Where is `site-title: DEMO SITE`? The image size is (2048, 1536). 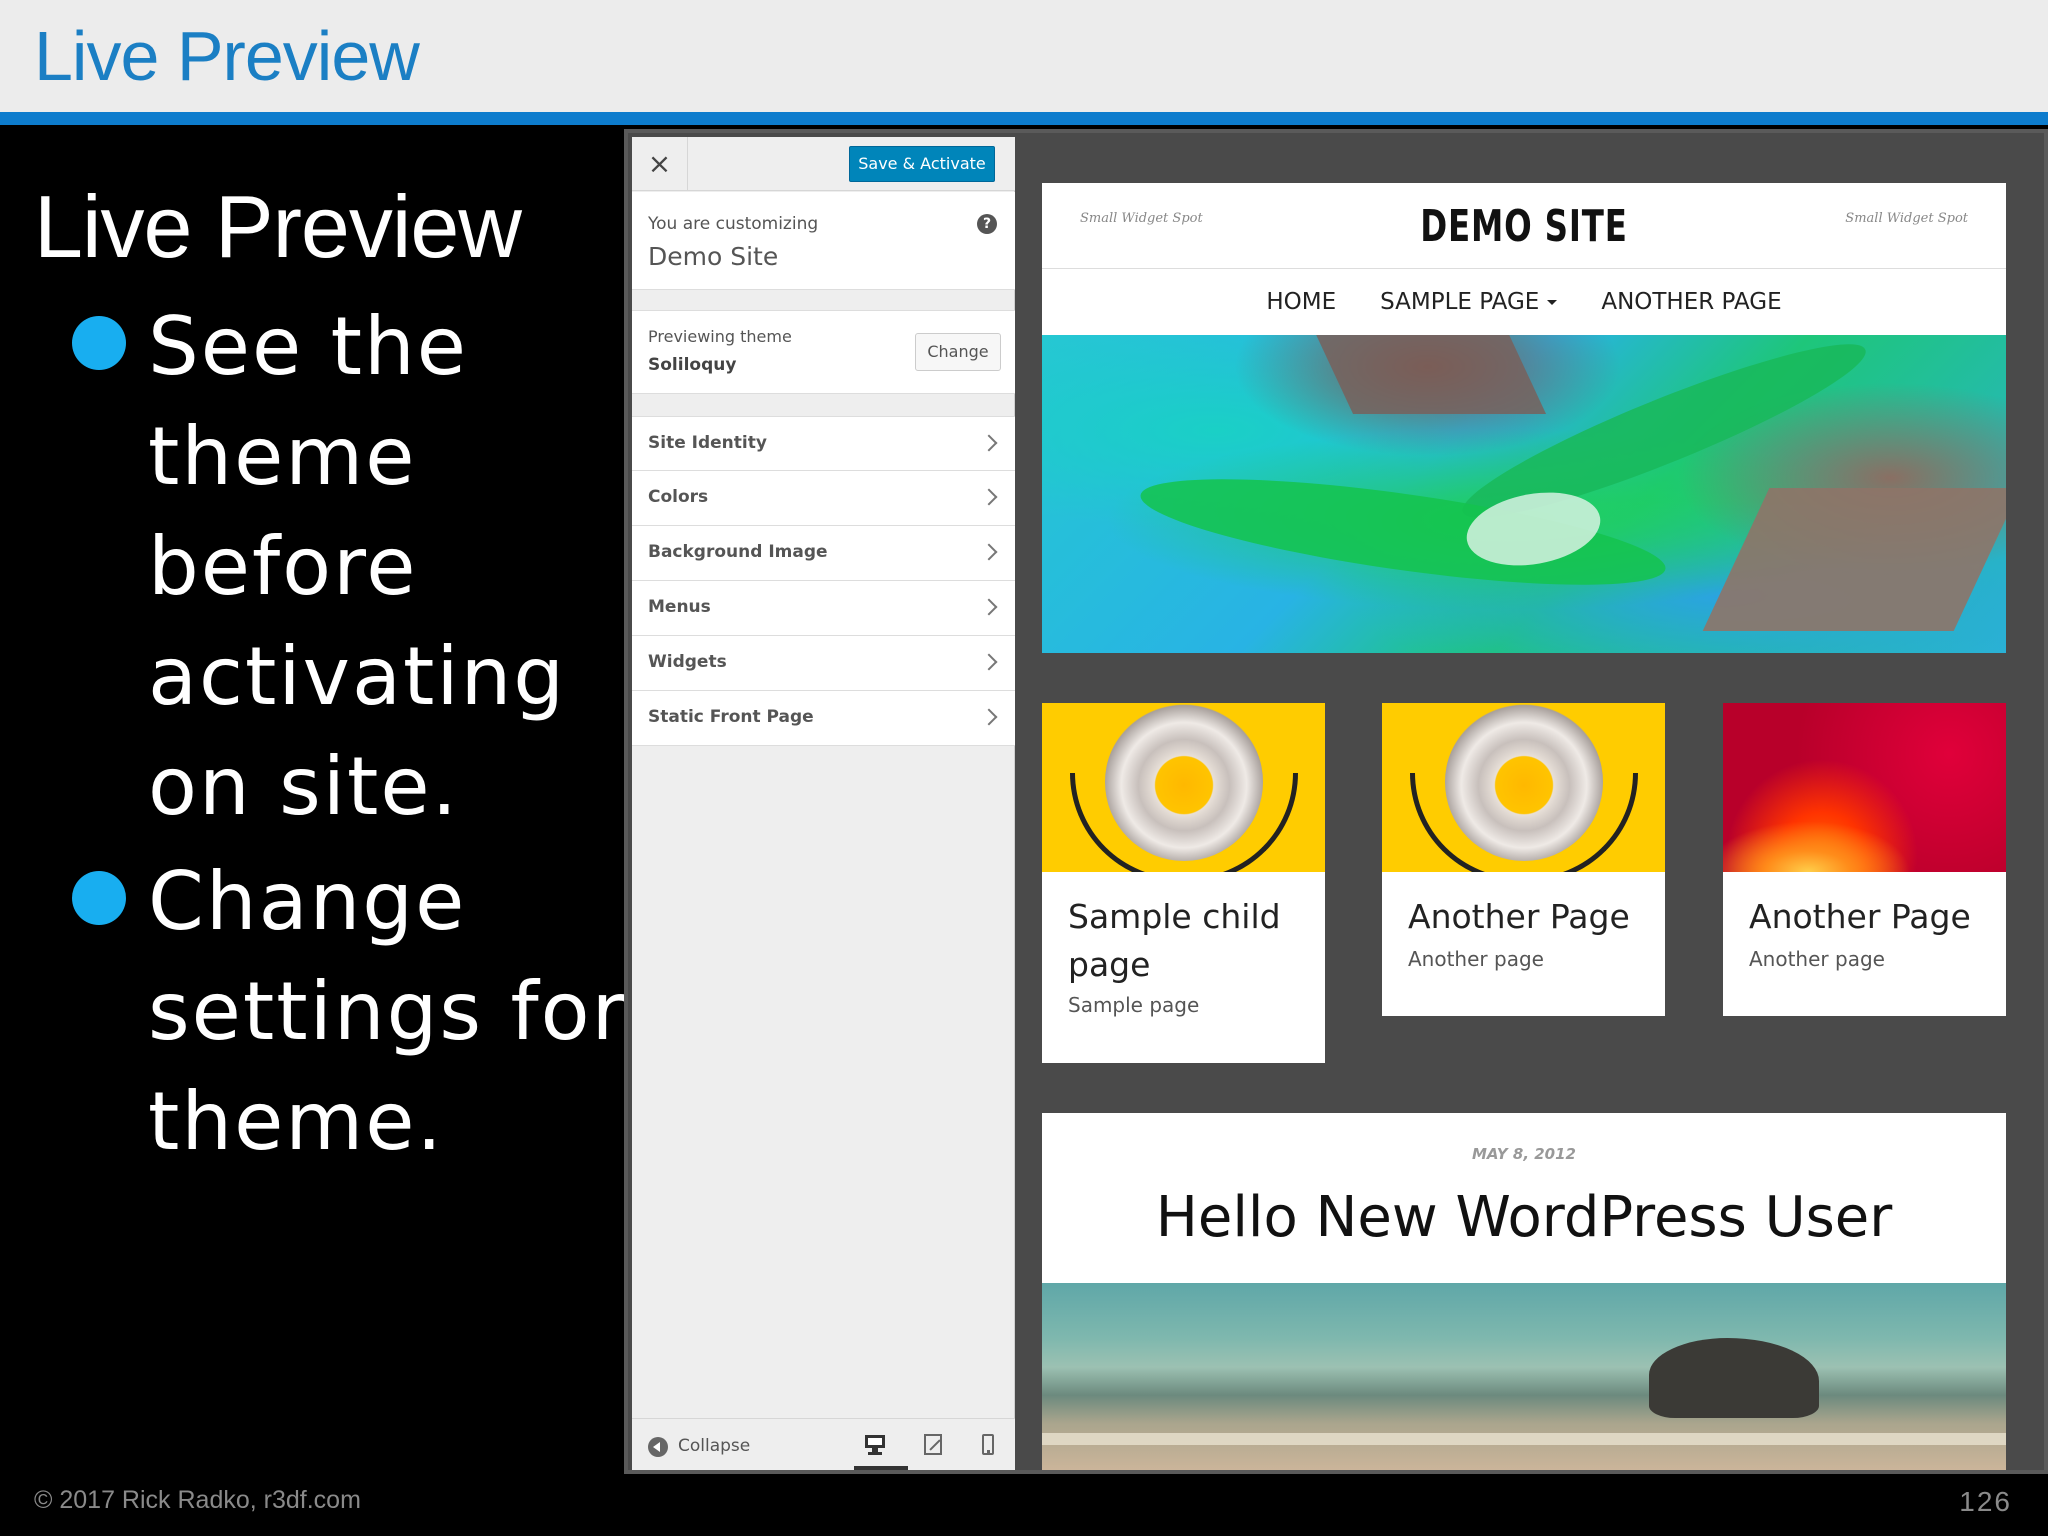
site-title: DEMO SITE is located at coordinates (1524, 226).